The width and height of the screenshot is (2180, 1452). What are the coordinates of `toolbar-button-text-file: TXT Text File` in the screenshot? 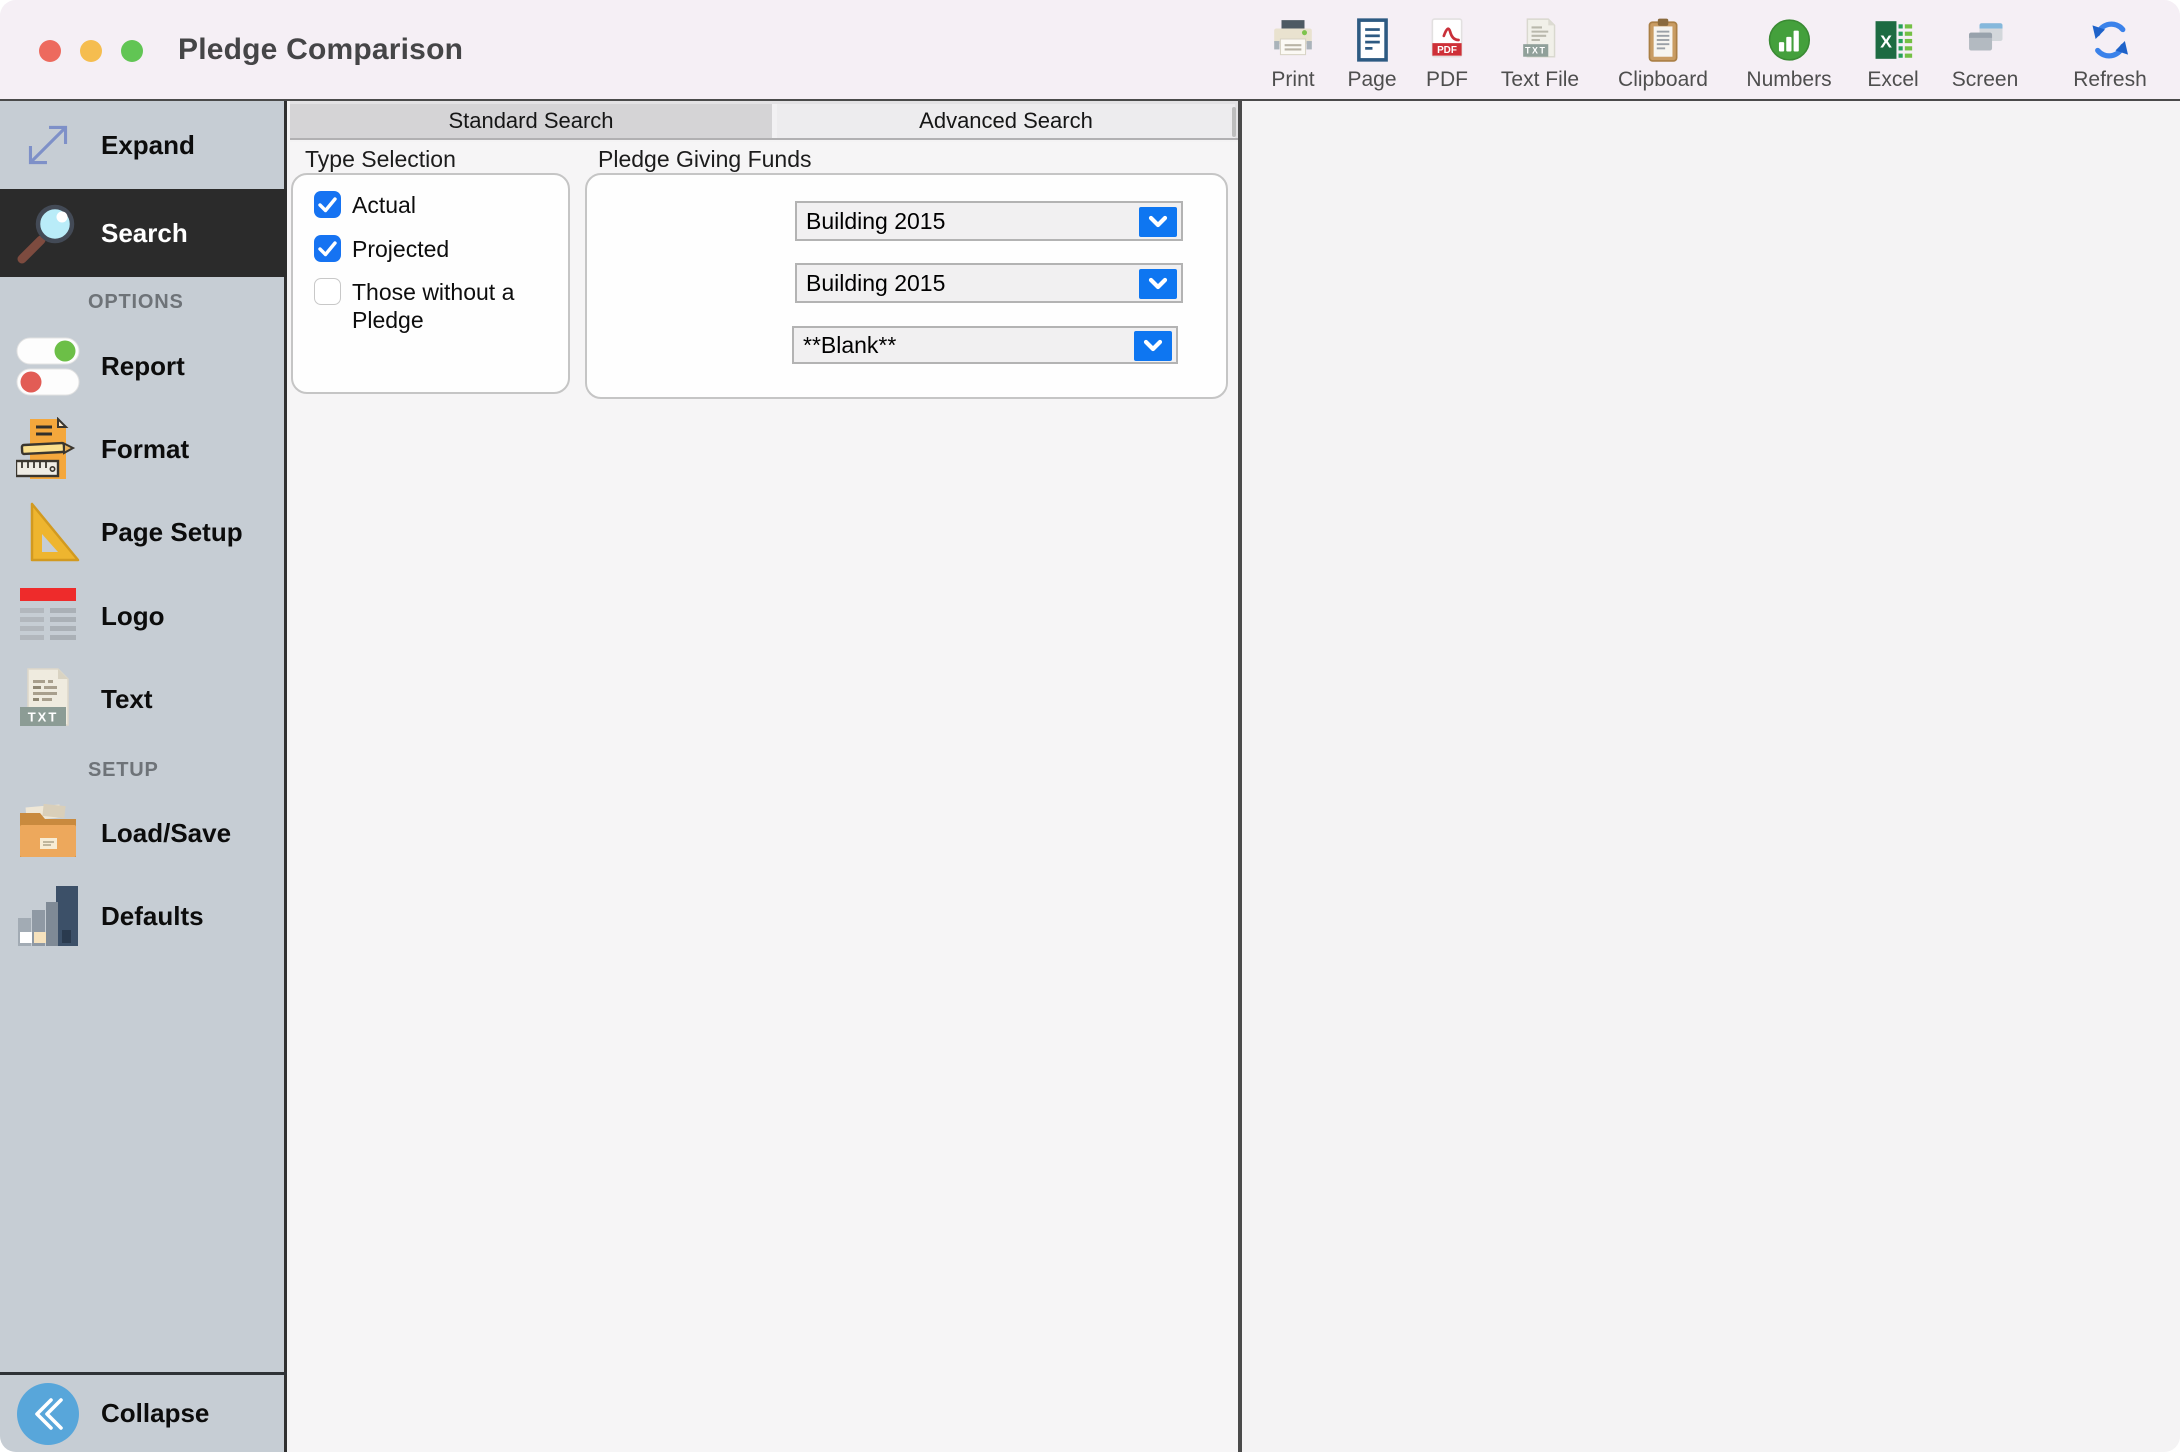 It's located at (1540, 53).